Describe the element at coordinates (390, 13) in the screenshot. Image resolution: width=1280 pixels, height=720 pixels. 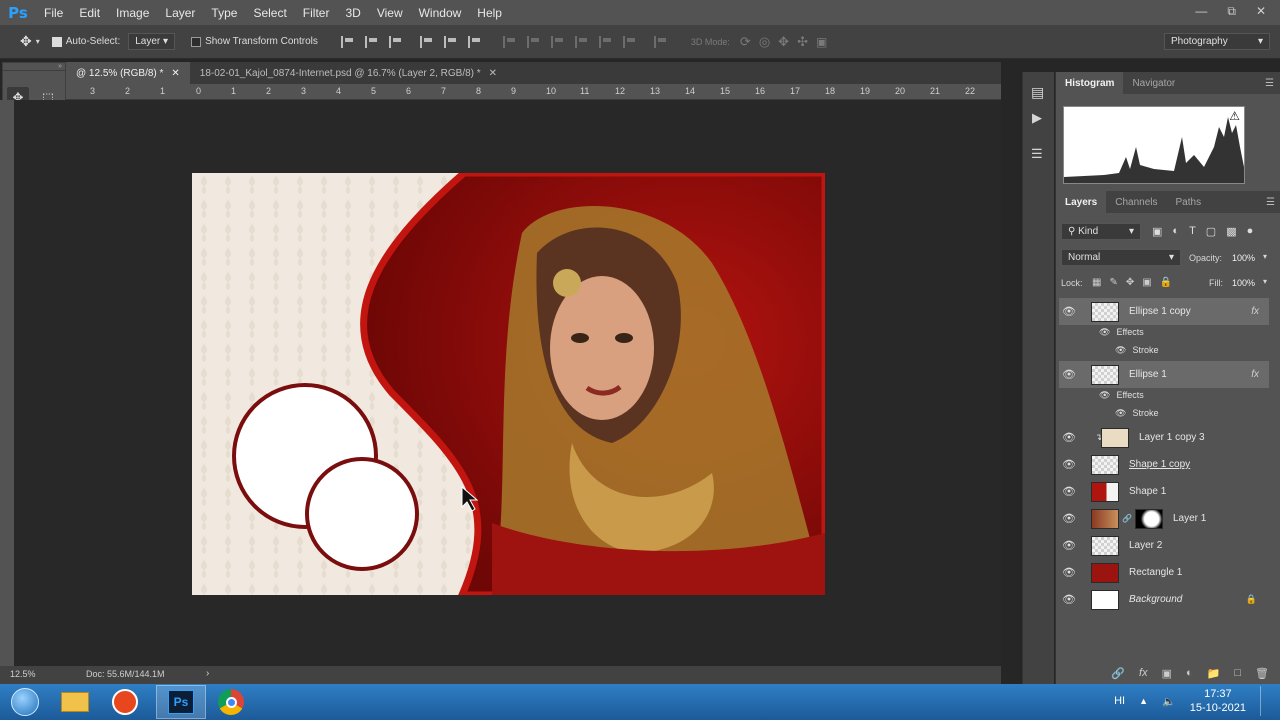
I see `menu-view: View` at that location.